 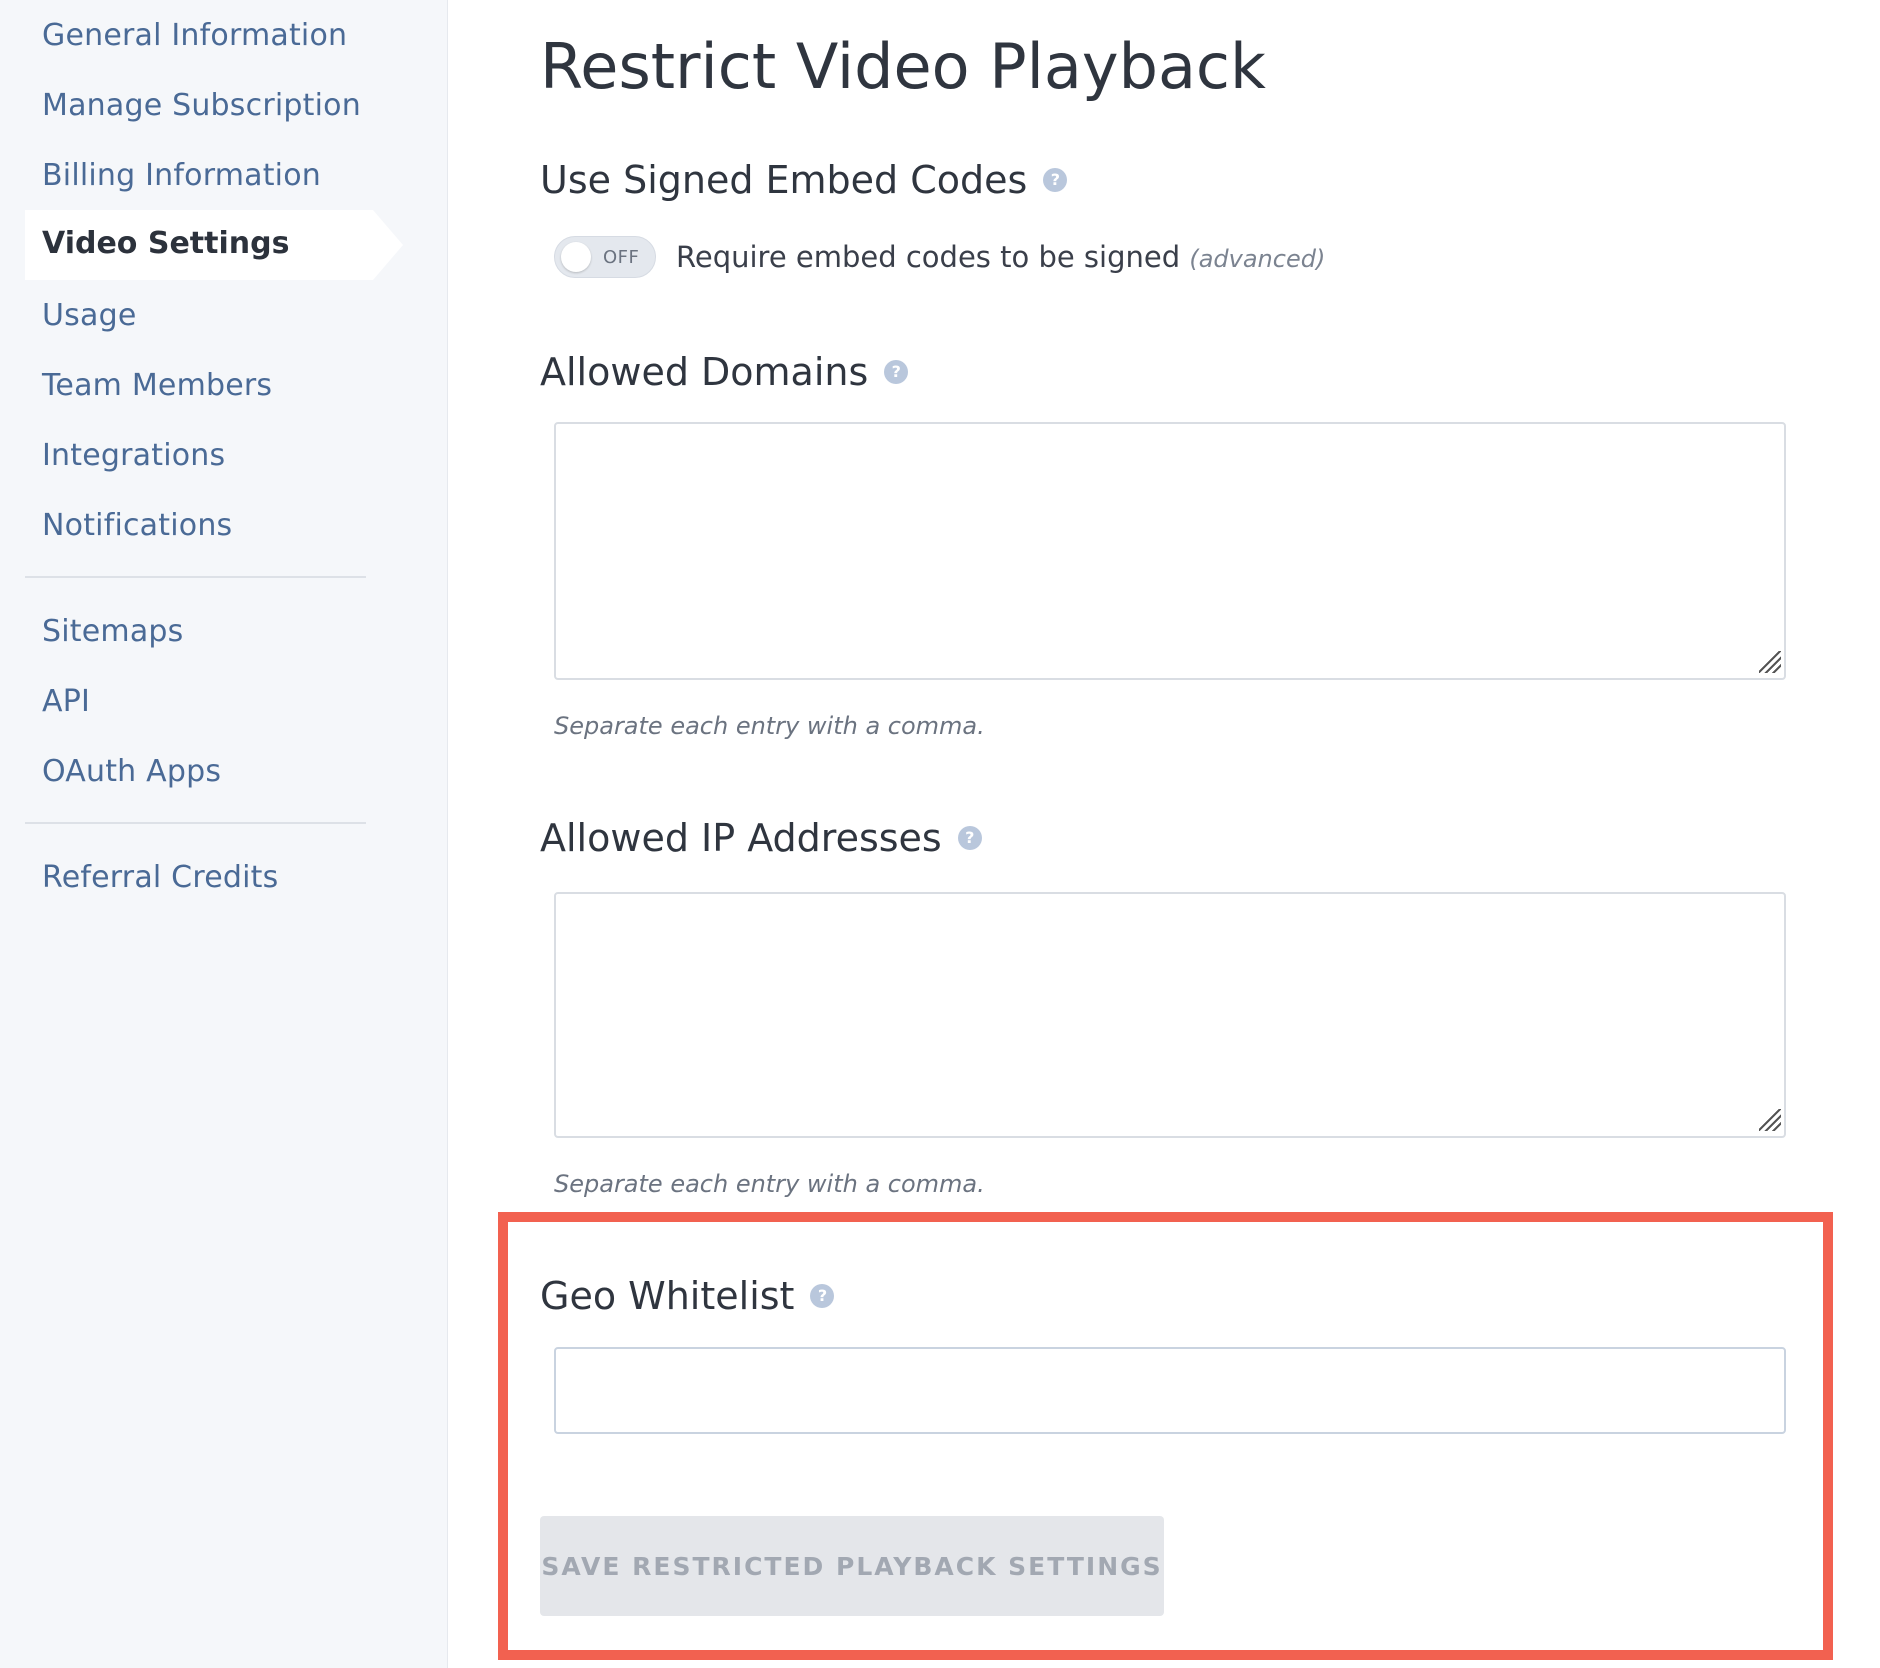 What do you see at coordinates (166, 243) in the screenshot?
I see `sidebar-item-label: Video Settings` at bounding box center [166, 243].